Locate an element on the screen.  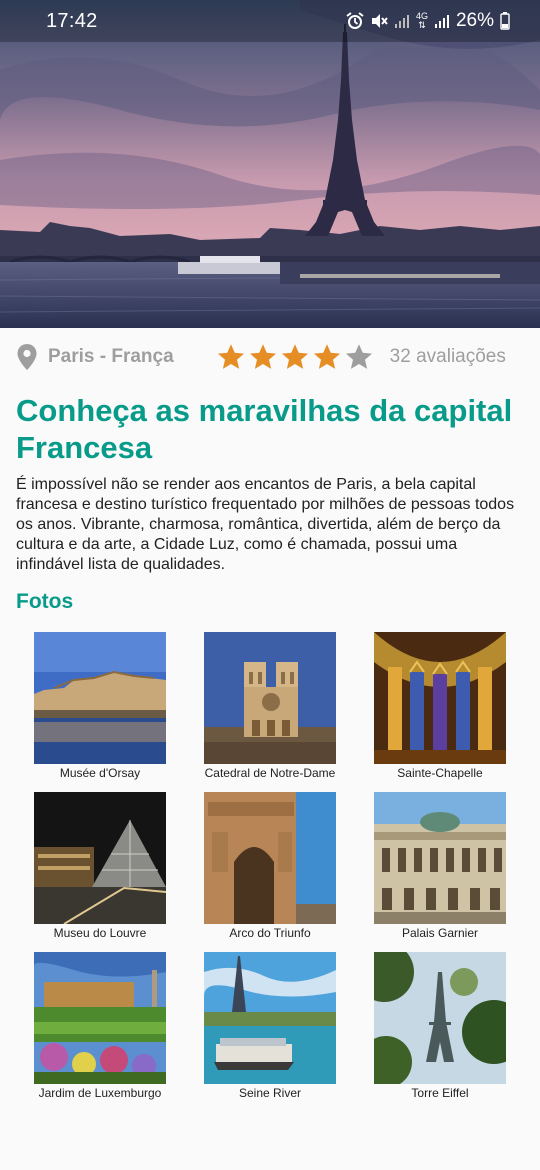
network-type: 4G ⇅ is located at coordinates (421, 20).